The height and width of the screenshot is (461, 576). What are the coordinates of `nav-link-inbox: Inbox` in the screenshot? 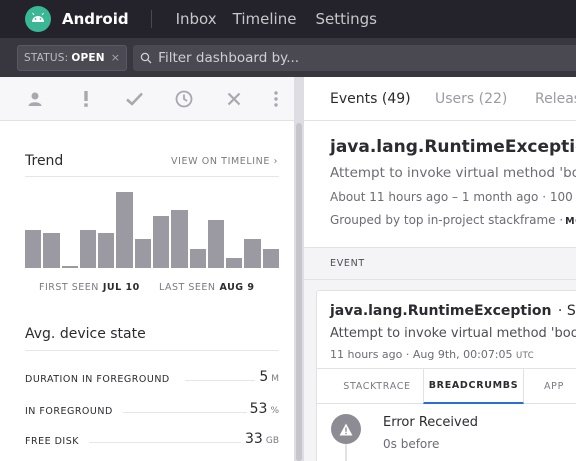 It's located at (196, 19).